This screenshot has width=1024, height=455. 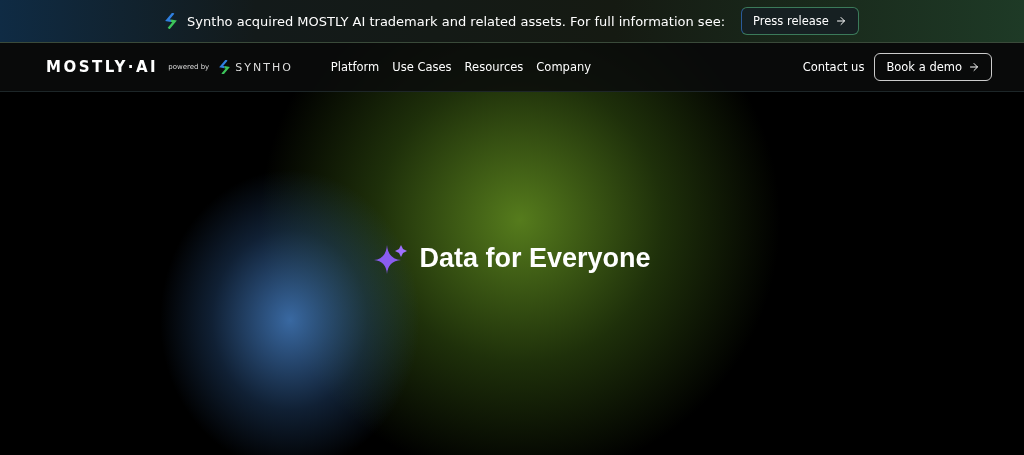 I want to click on nav-link: Use Cases, so click(x=422, y=67).